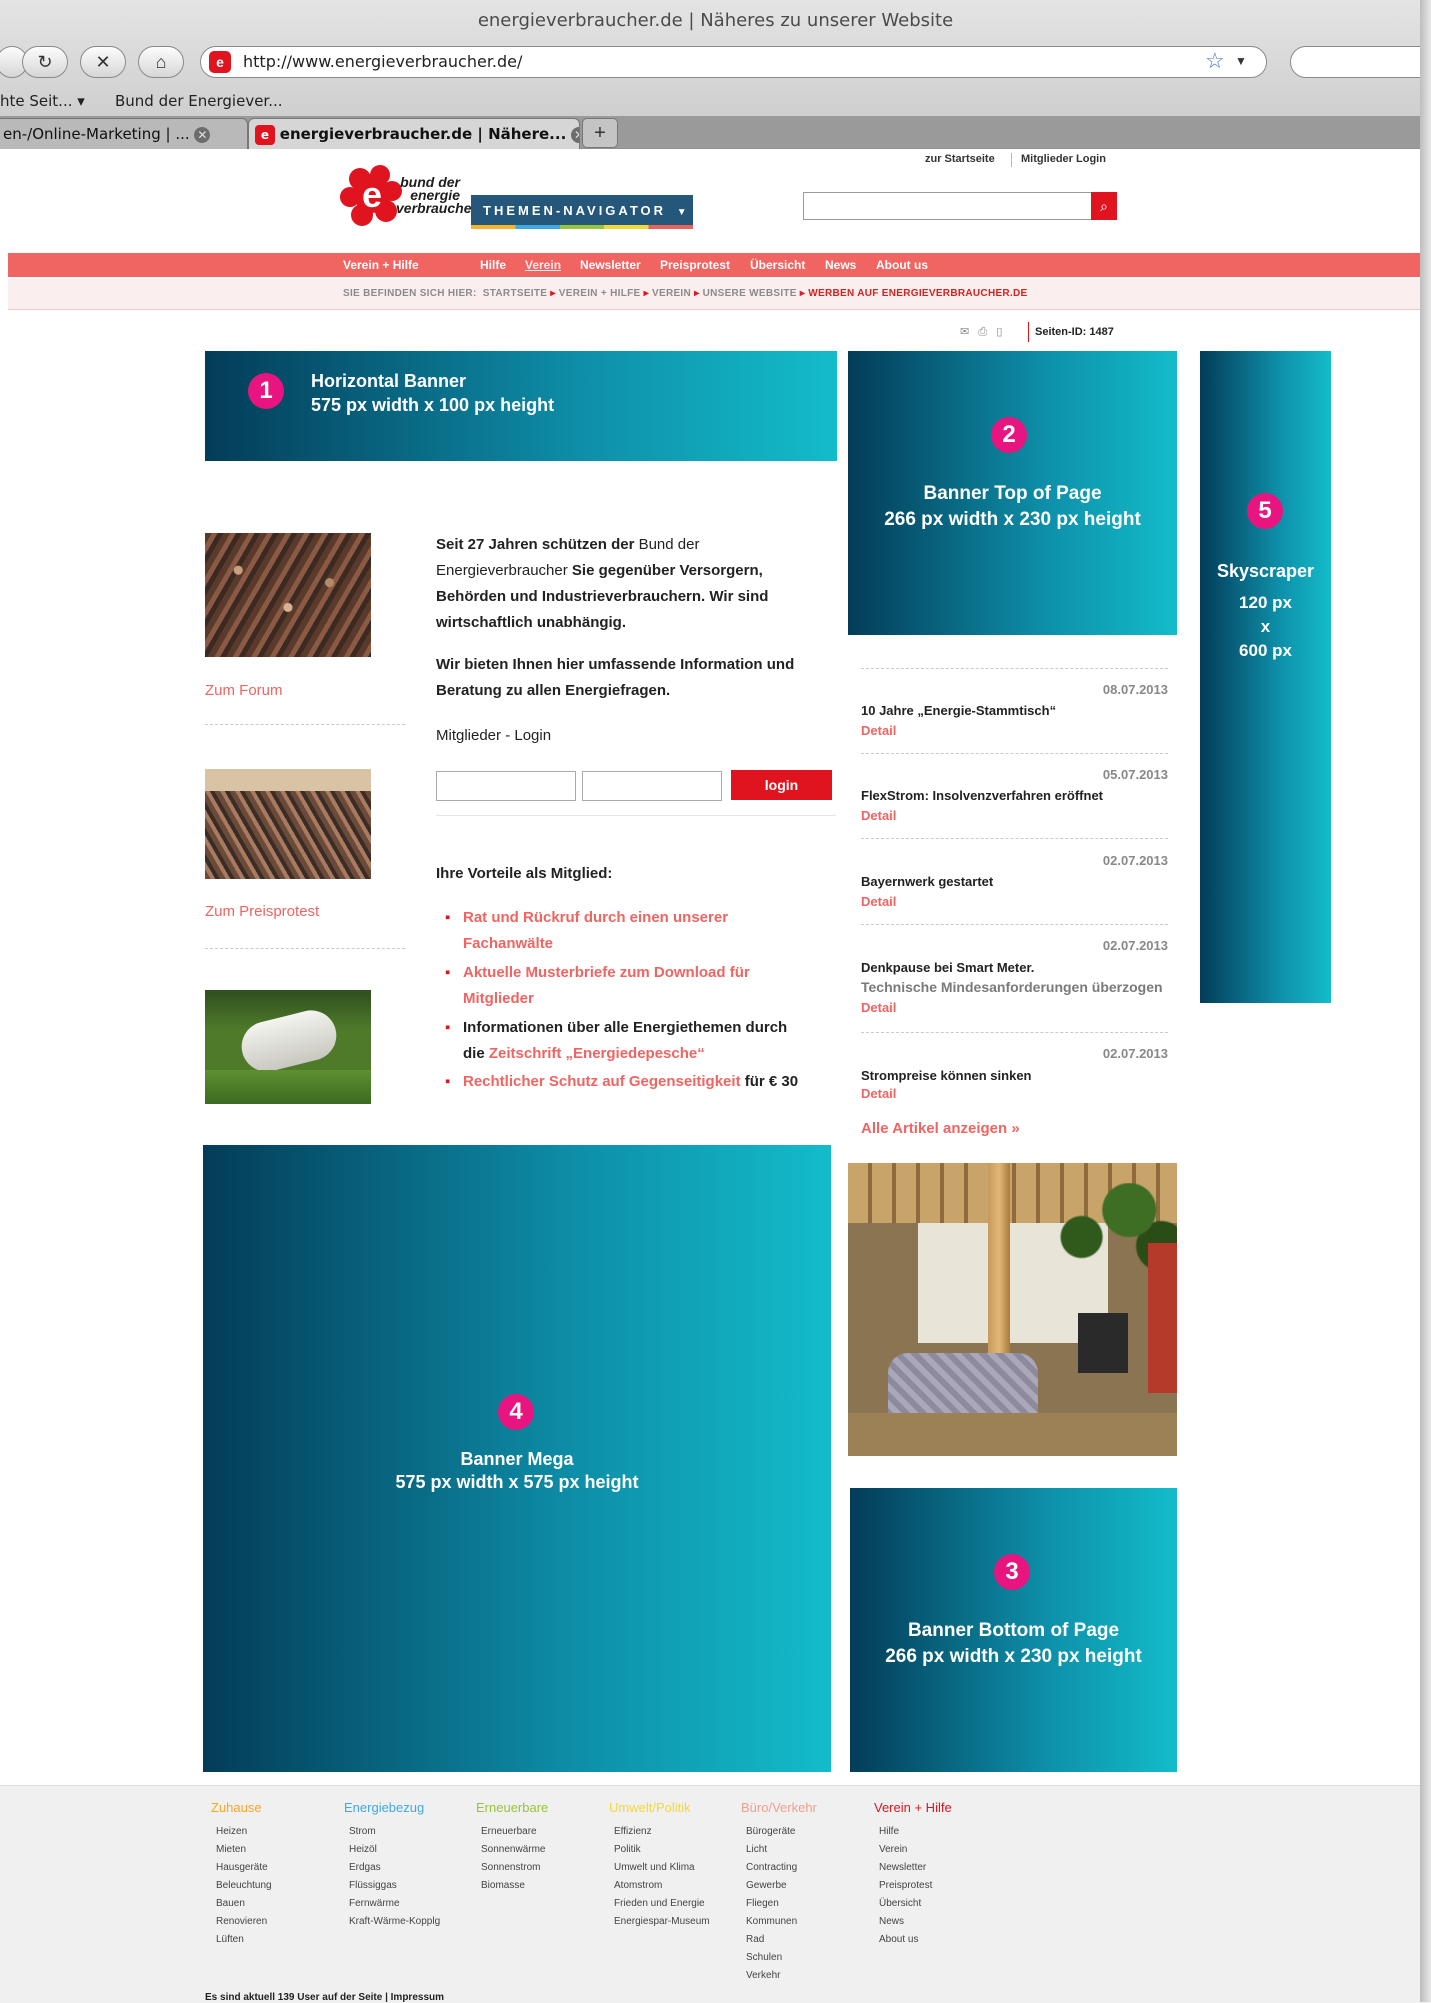 Image resolution: width=1431 pixels, height=2003 pixels. What do you see at coordinates (1014, 711) in the screenshot?
I see `news-title: 10 Jahre „Energie-Stammtisch“` at bounding box center [1014, 711].